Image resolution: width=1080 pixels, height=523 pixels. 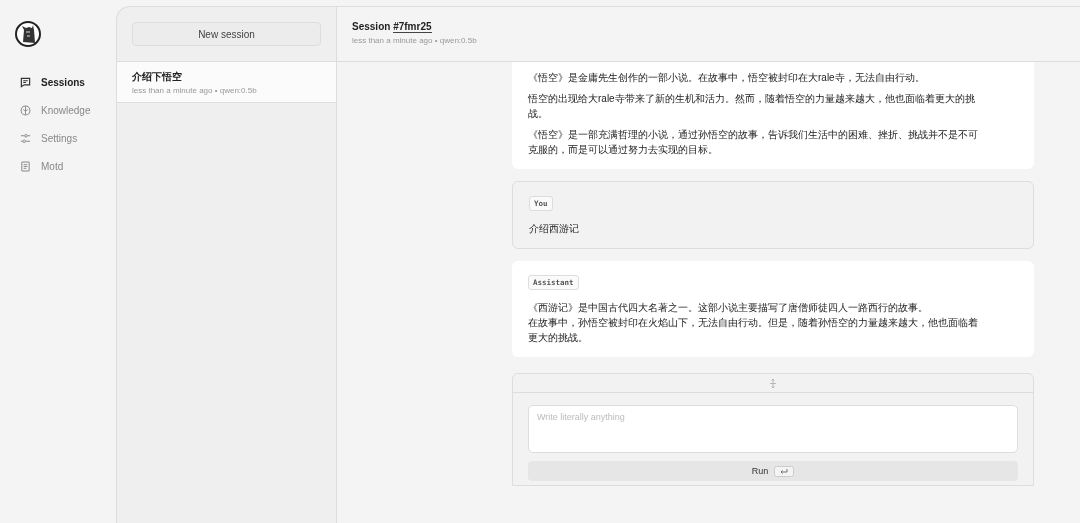 What do you see at coordinates (554, 229) in the screenshot?
I see `message-text: 介绍西游记` at bounding box center [554, 229].